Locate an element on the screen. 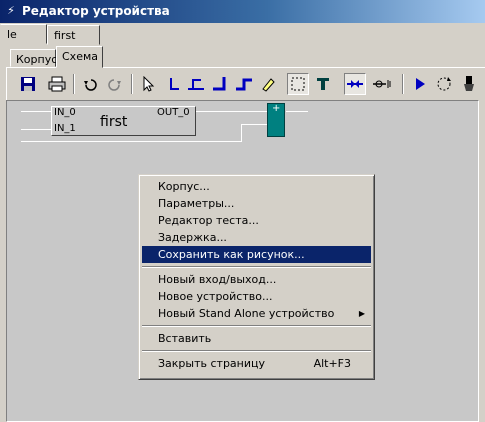 This screenshot has height=422, width=485. undo-button is located at coordinates (90, 84).